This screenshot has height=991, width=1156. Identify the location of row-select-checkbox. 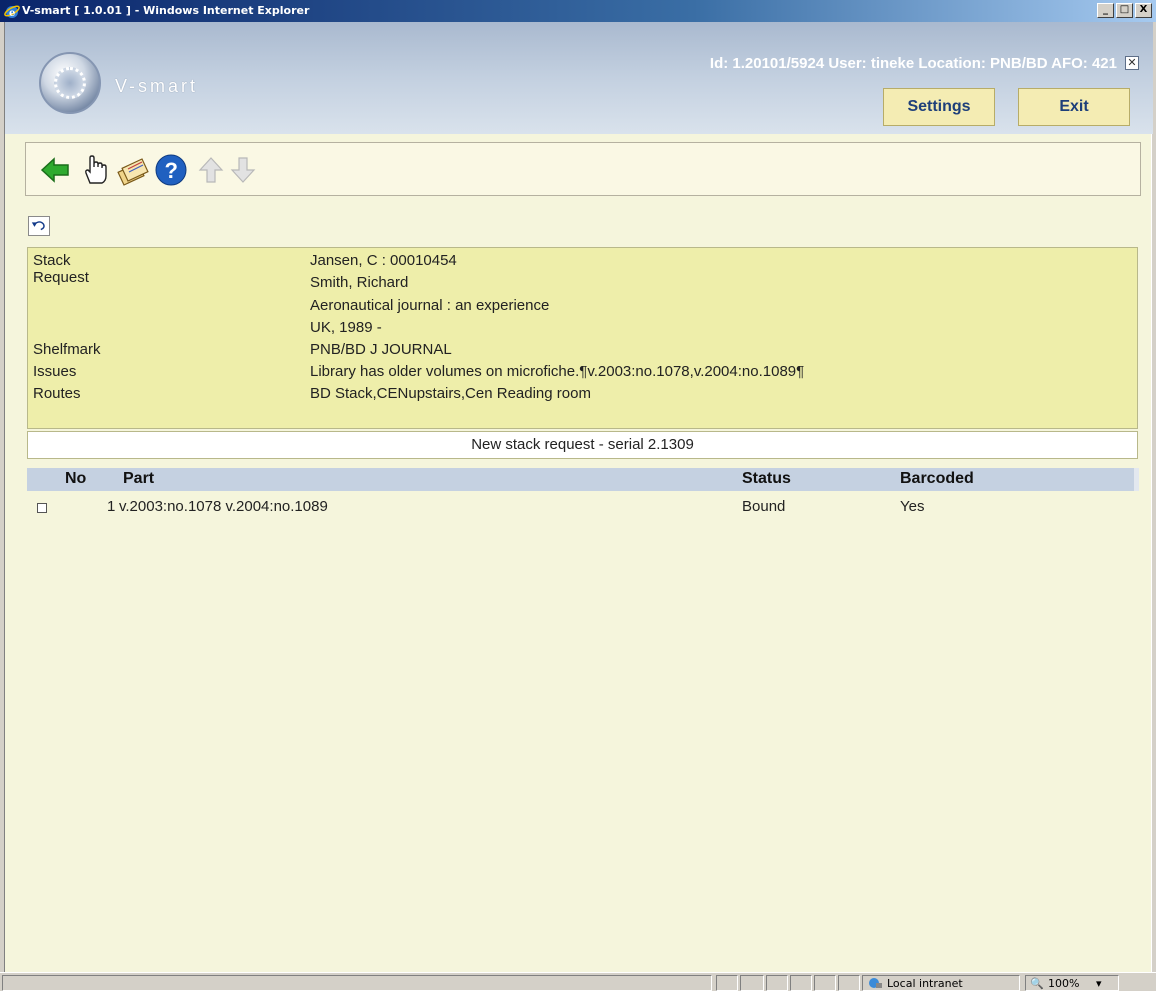
(42, 508).